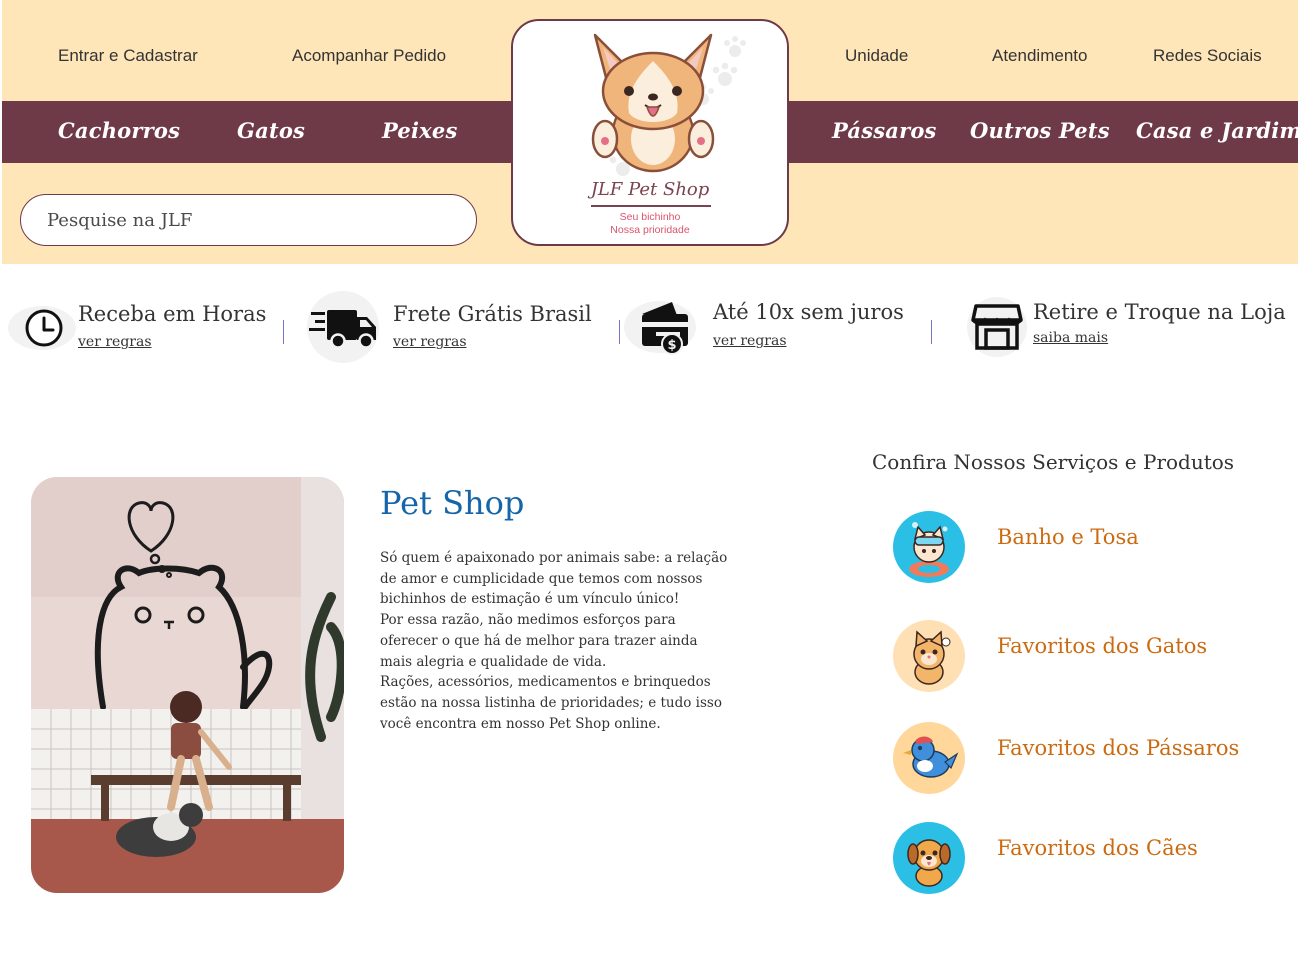 The width and height of the screenshot is (1299, 968). I want to click on feature-title: Retire e Troque na Loja, so click(1159, 312).